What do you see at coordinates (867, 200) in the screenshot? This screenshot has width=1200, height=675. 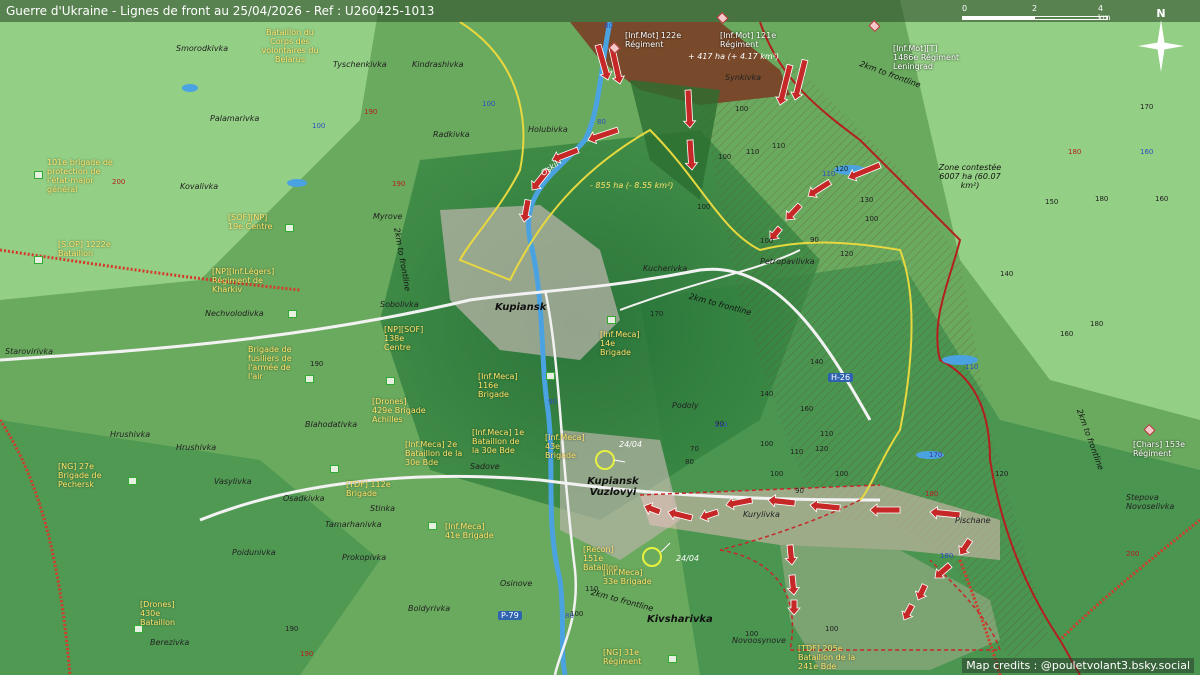 I see `altitude-black-10: 130` at bounding box center [867, 200].